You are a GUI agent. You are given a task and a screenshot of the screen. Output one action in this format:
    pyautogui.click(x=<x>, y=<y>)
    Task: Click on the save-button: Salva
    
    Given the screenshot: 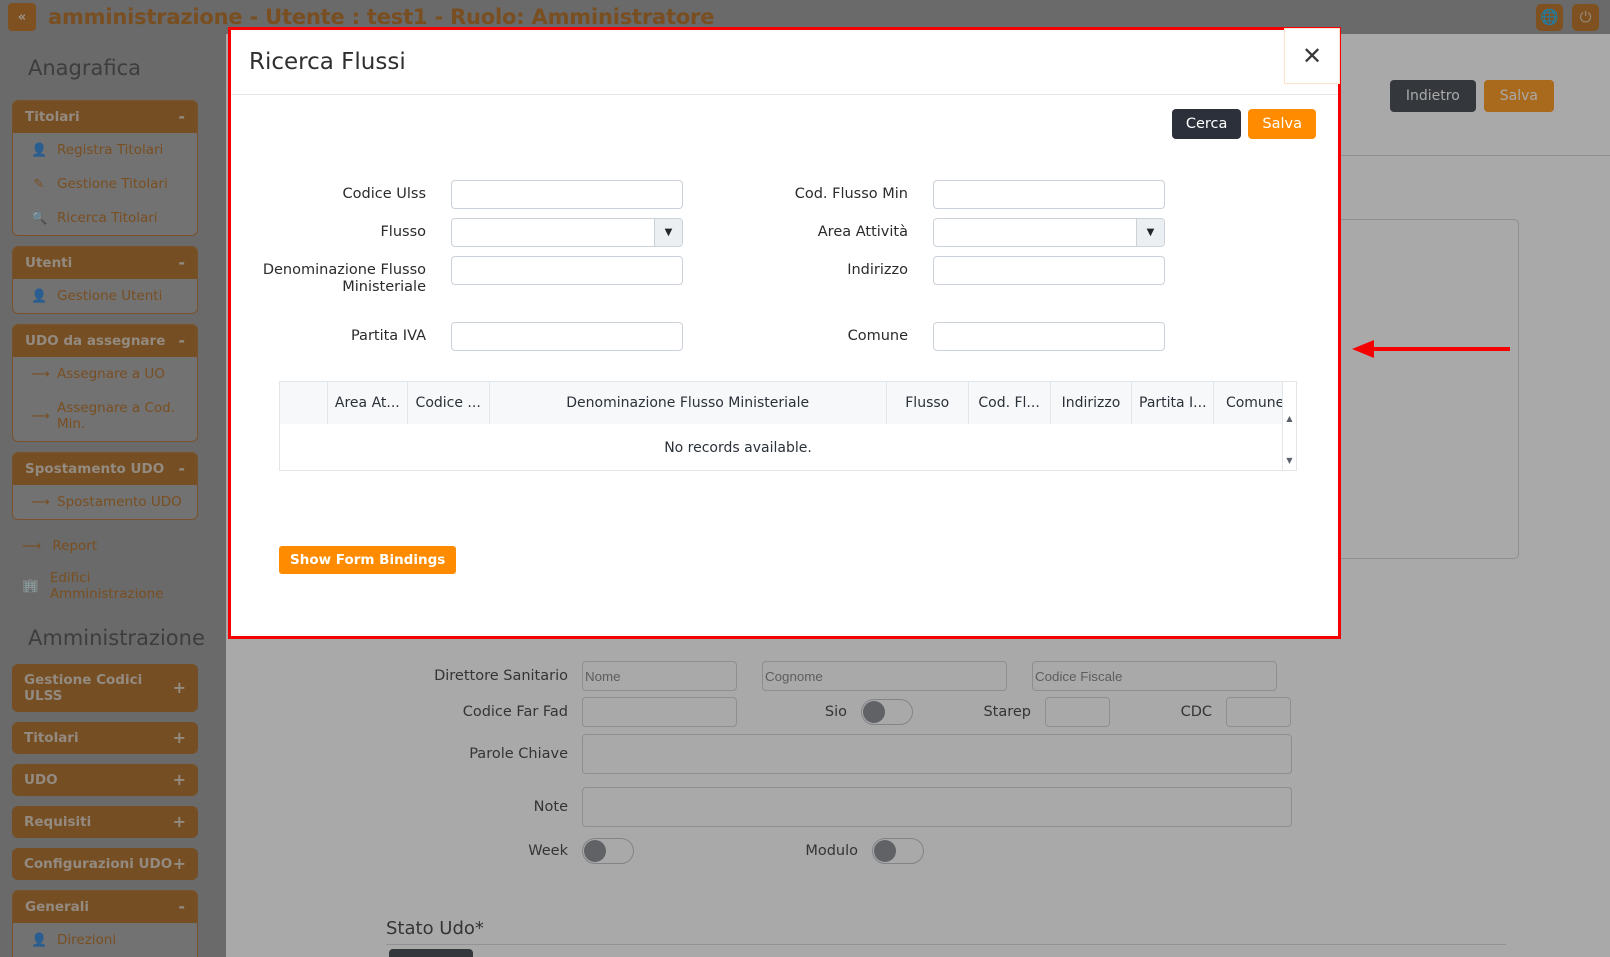 What is the action you would take?
    pyautogui.click(x=1518, y=96)
    